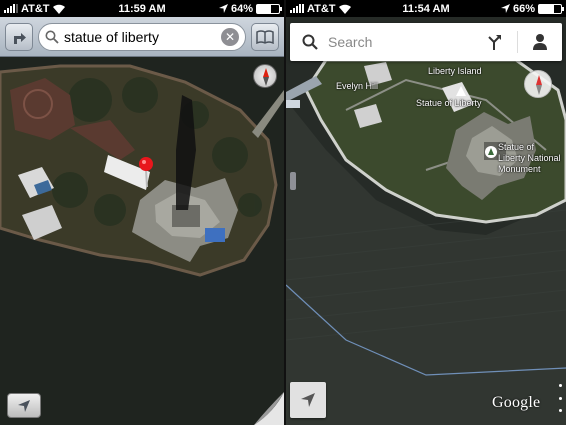 This screenshot has width=566, height=425. I want to click on my-location-button, so click(308, 400).